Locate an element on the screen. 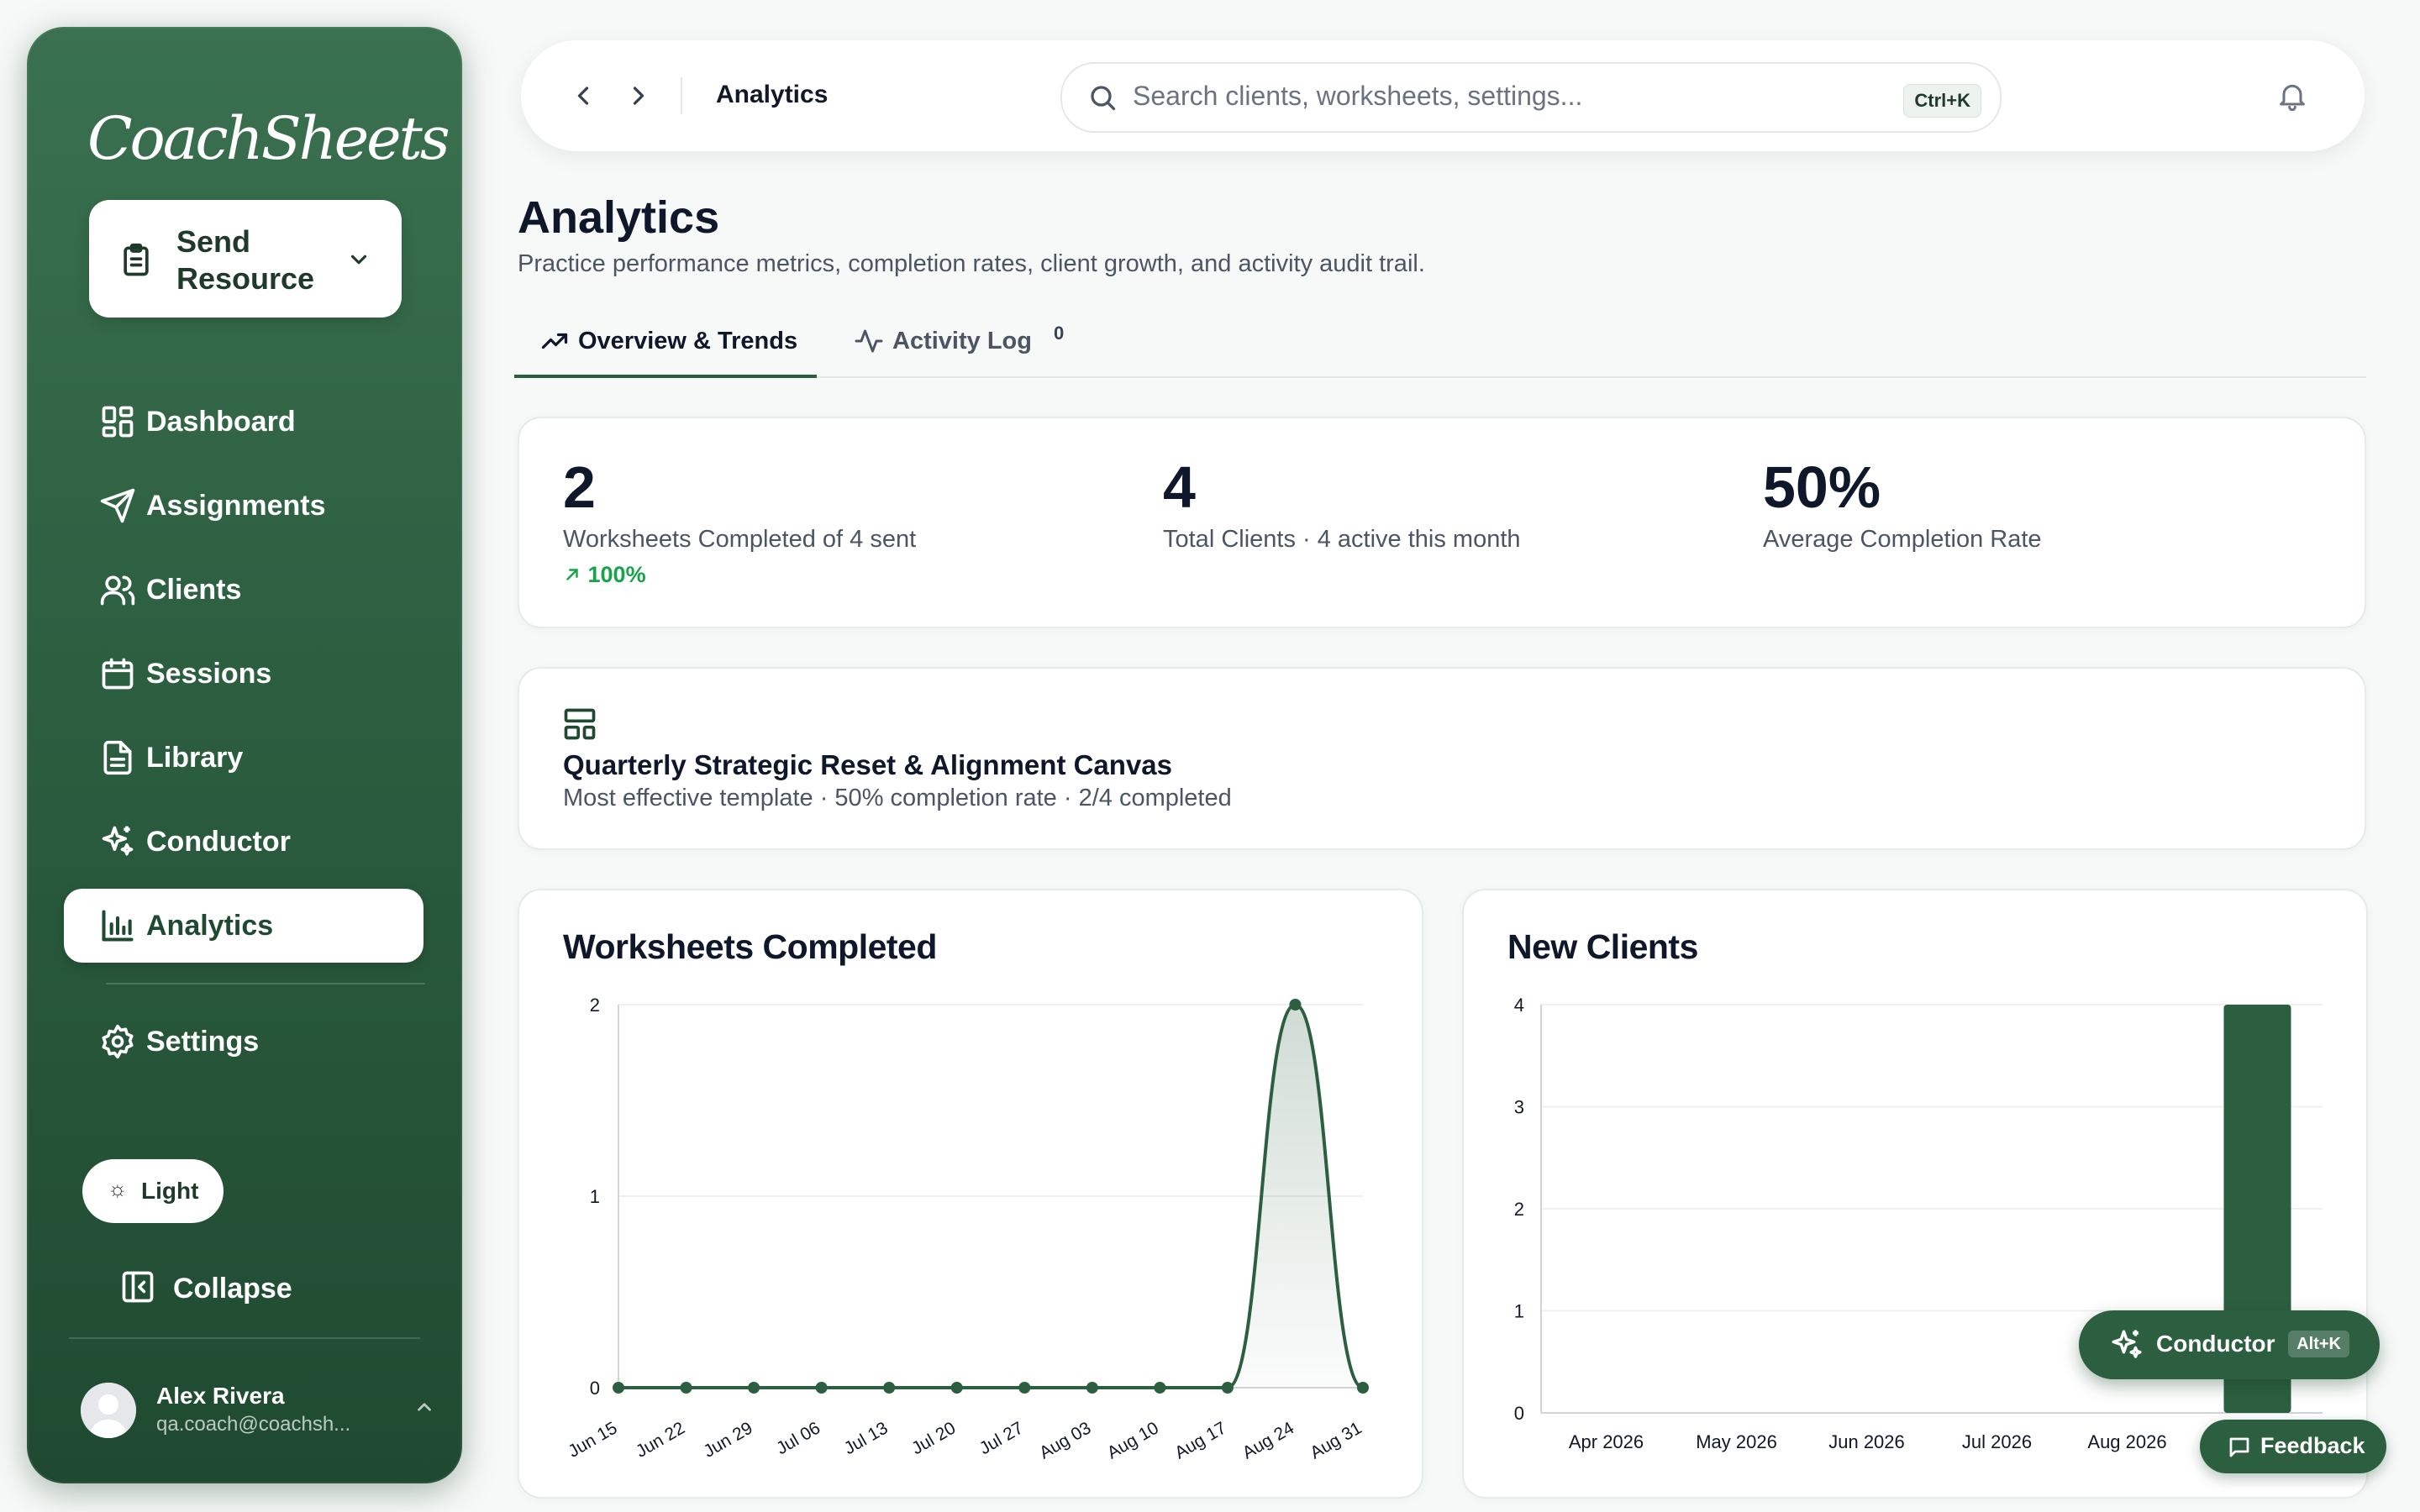 This screenshot has width=2420, height=1512. tab-activity-log: Activity Log 0 is located at coordinates (971, 347).